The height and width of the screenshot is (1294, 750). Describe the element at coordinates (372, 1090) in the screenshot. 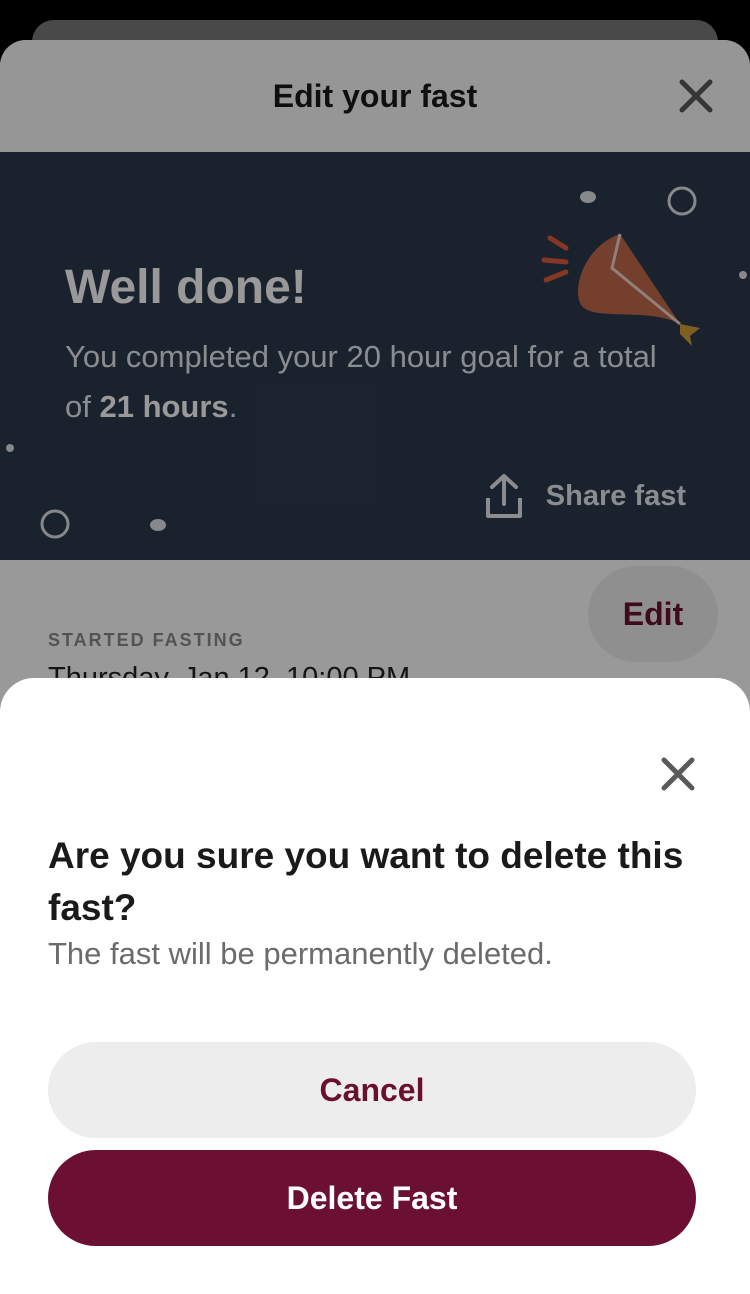

I see `cancel-button: Cancel` at that location.